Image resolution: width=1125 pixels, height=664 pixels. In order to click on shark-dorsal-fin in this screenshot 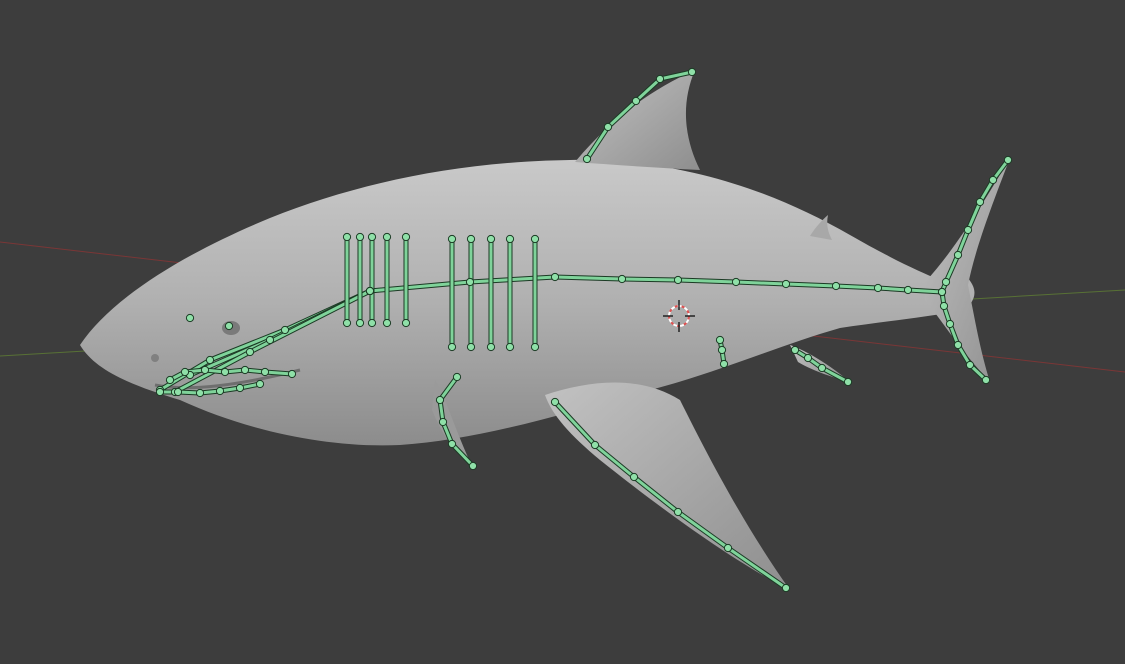, I will do `click(637, 120)`.